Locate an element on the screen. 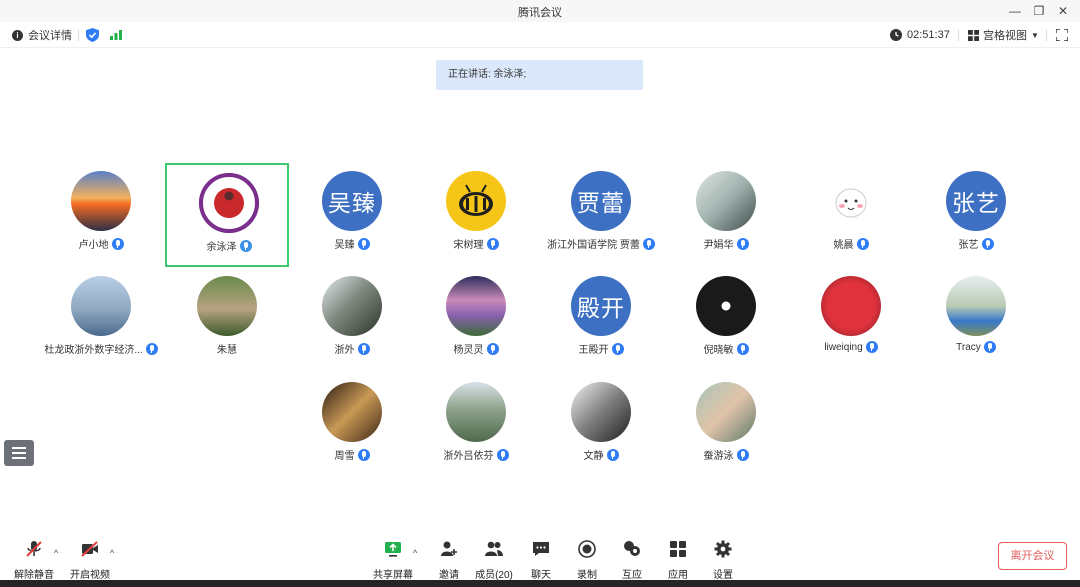 The height and width of the screenshot is (587, 1080). participant-name-row: 朱慧 is located at coordinates (227, 348).